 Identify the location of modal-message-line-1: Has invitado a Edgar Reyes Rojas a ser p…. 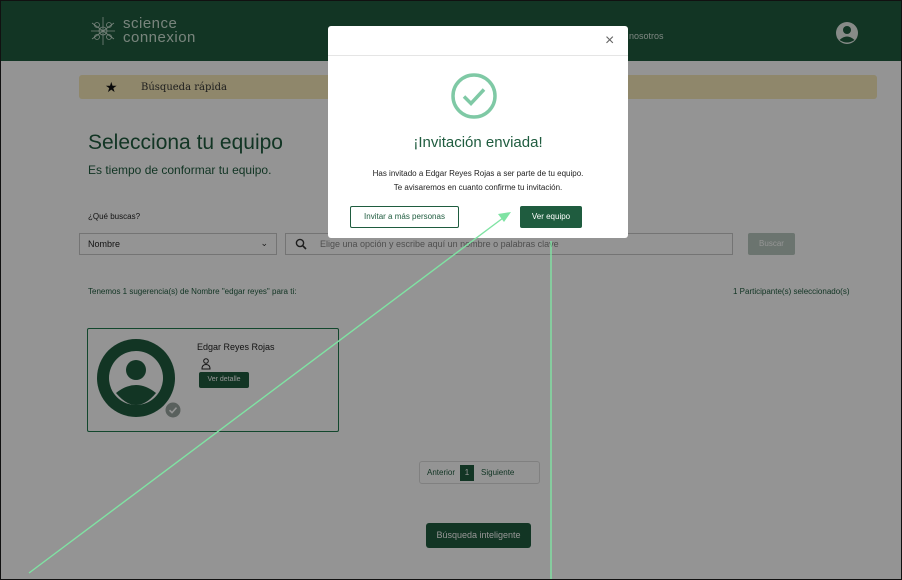
(478, 173).